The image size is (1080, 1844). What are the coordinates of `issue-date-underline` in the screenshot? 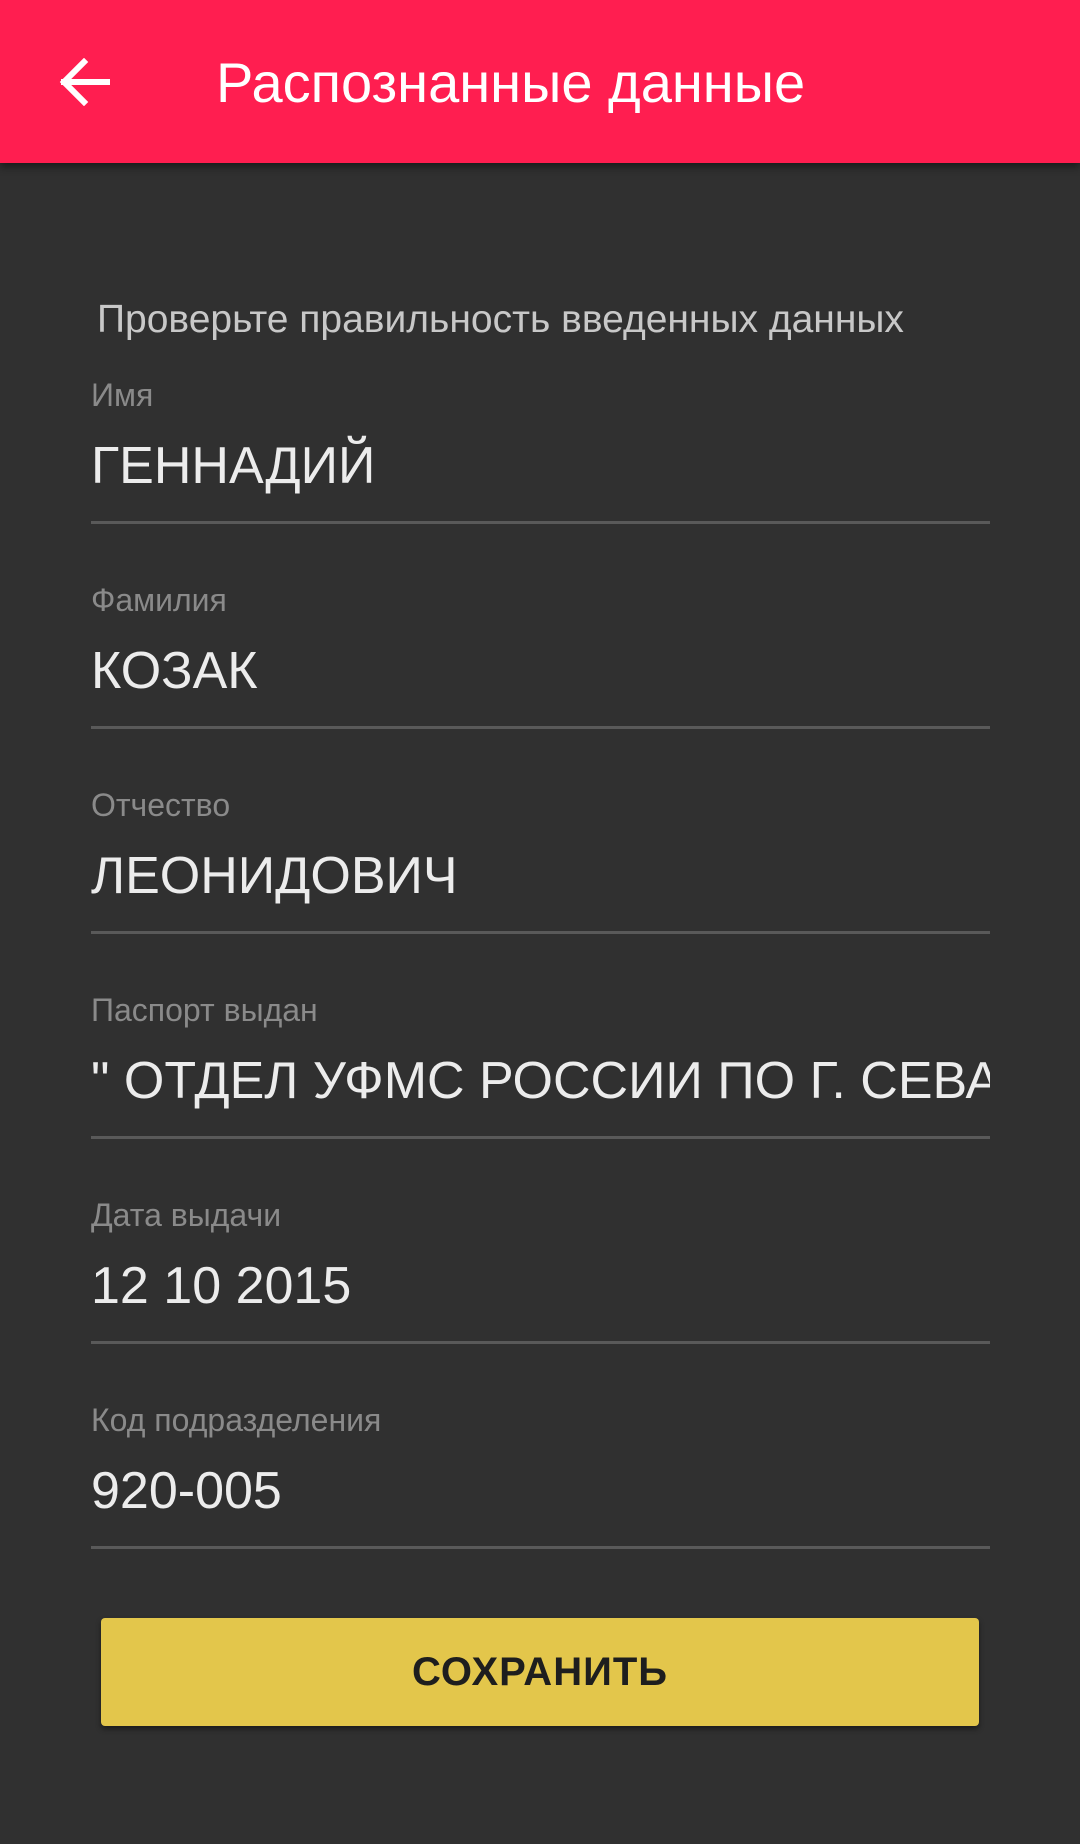 It's located at (540, 1342).